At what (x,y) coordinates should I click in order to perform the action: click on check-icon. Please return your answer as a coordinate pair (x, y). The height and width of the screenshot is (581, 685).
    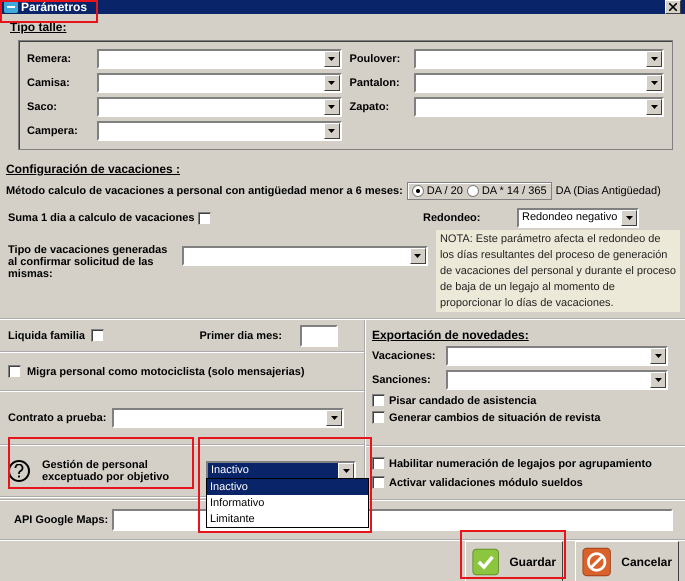
    Looking at the image, I should click on (486, 562).